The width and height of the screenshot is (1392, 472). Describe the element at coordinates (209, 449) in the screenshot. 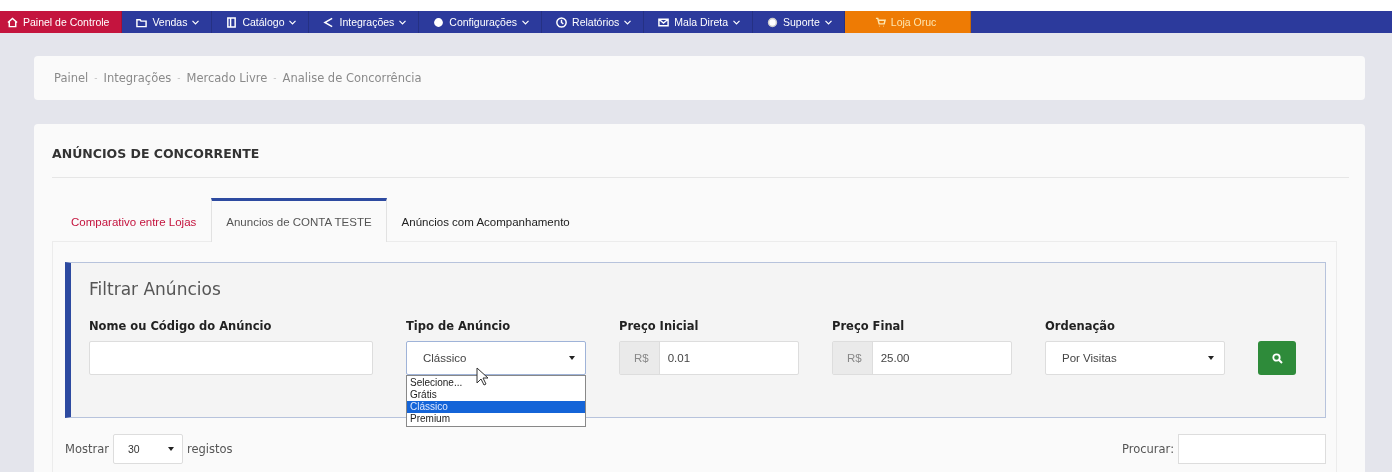

I see `records-label: registos` at that location.